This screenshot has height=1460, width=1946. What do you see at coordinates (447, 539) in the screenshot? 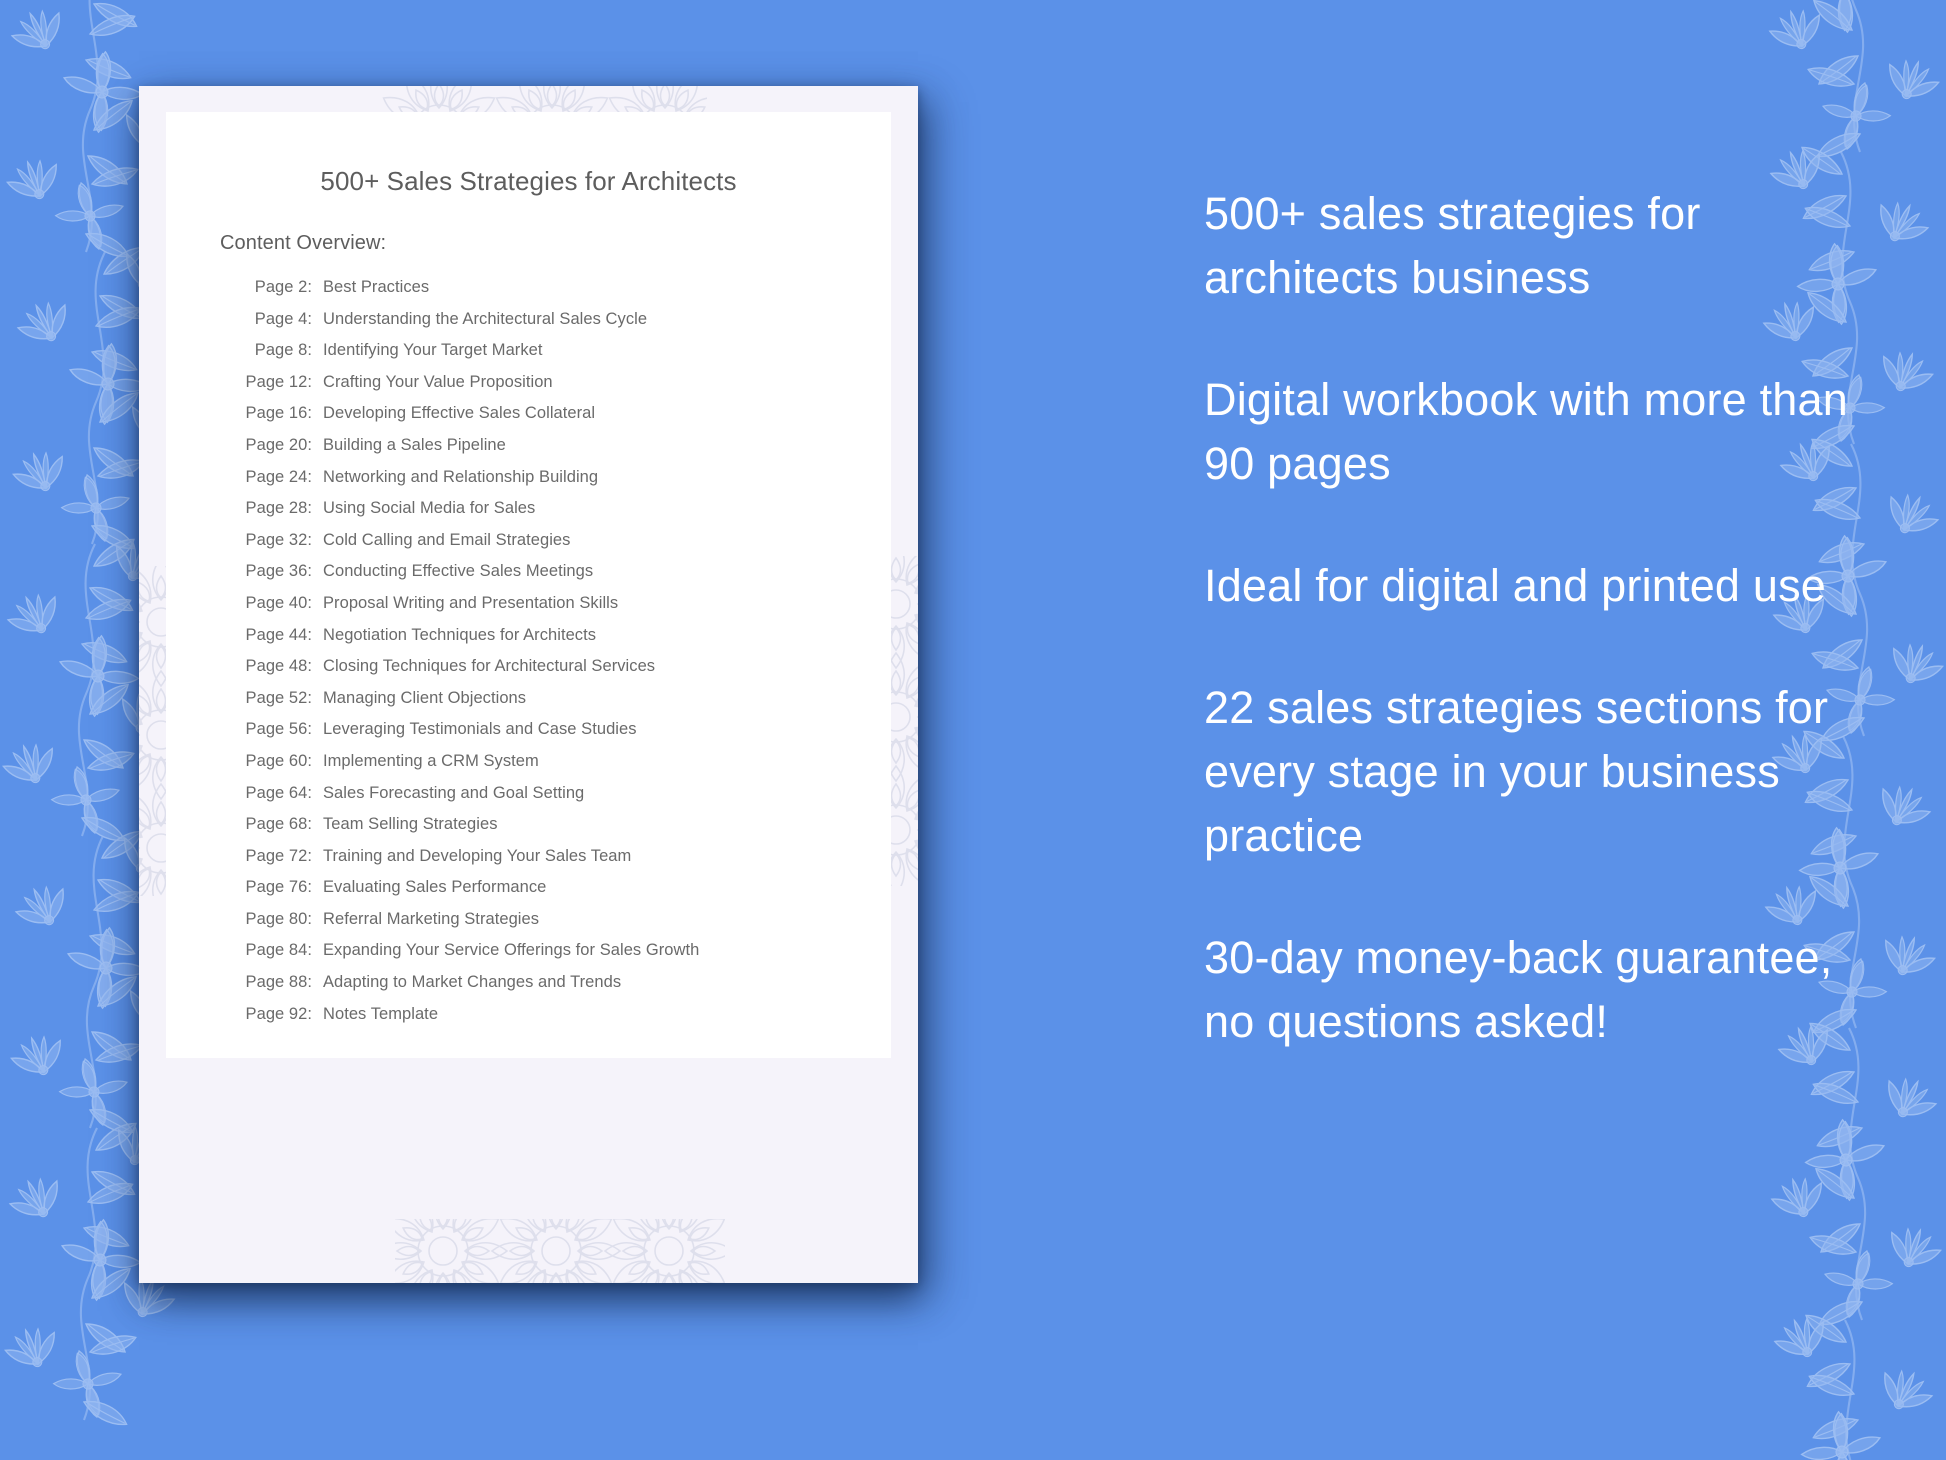
I see `toc-entry-title: Cold Calling and Email Strategies` at bounding box center [447, 539].